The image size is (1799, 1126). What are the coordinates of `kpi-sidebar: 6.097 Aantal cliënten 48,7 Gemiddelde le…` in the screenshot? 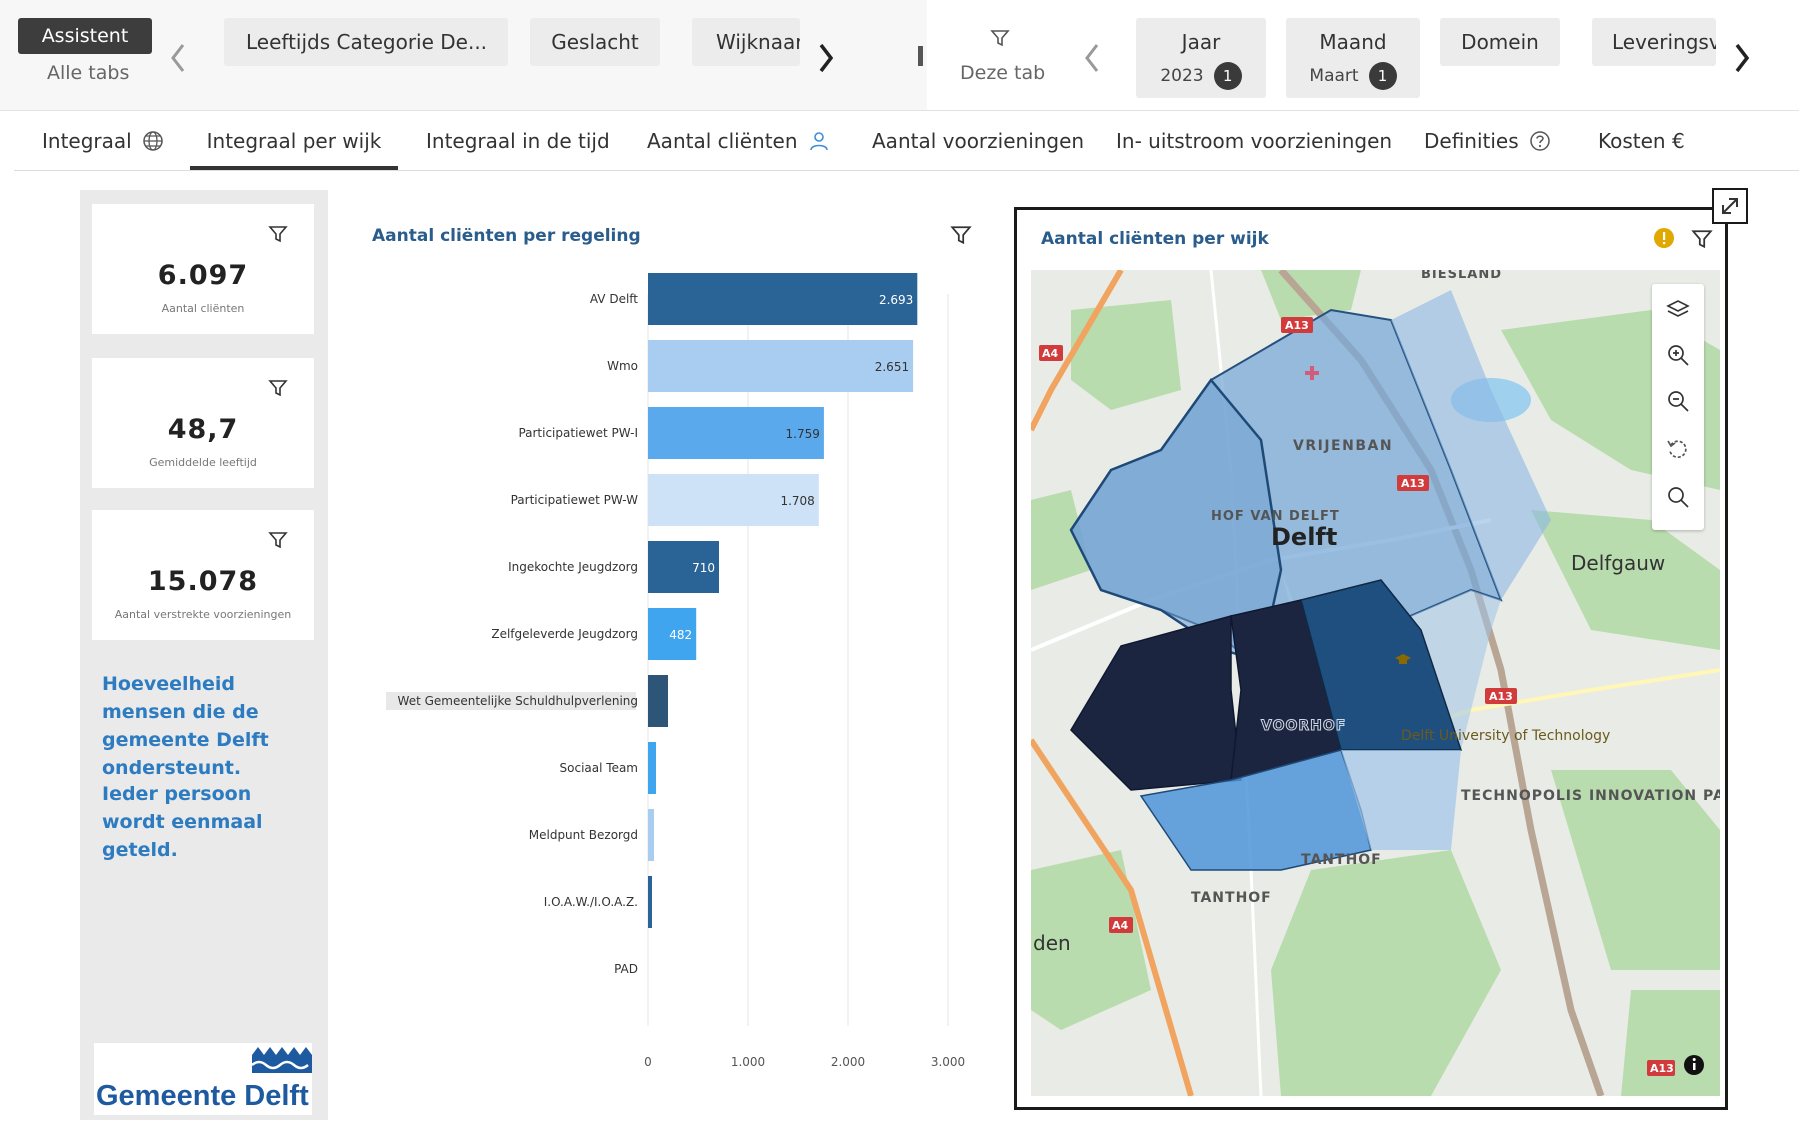 It's located at (204, 655).